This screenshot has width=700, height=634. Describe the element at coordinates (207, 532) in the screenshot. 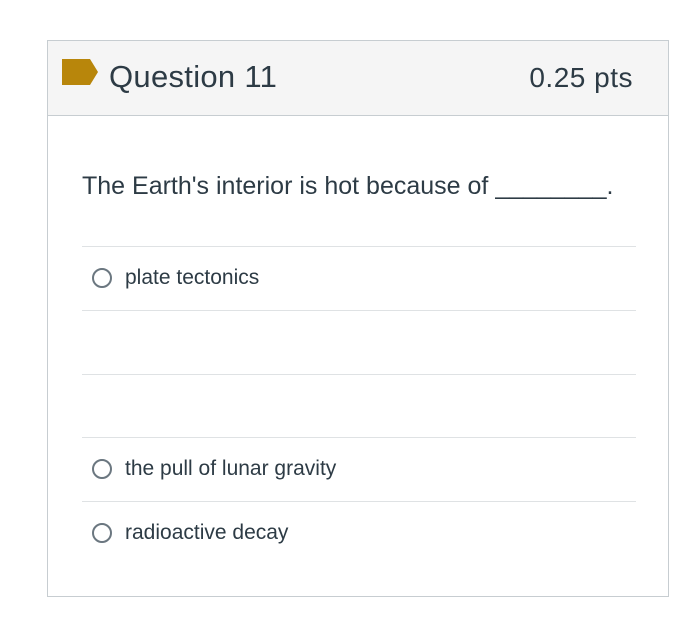

I see `answer-label: radioactive decay` at that location.